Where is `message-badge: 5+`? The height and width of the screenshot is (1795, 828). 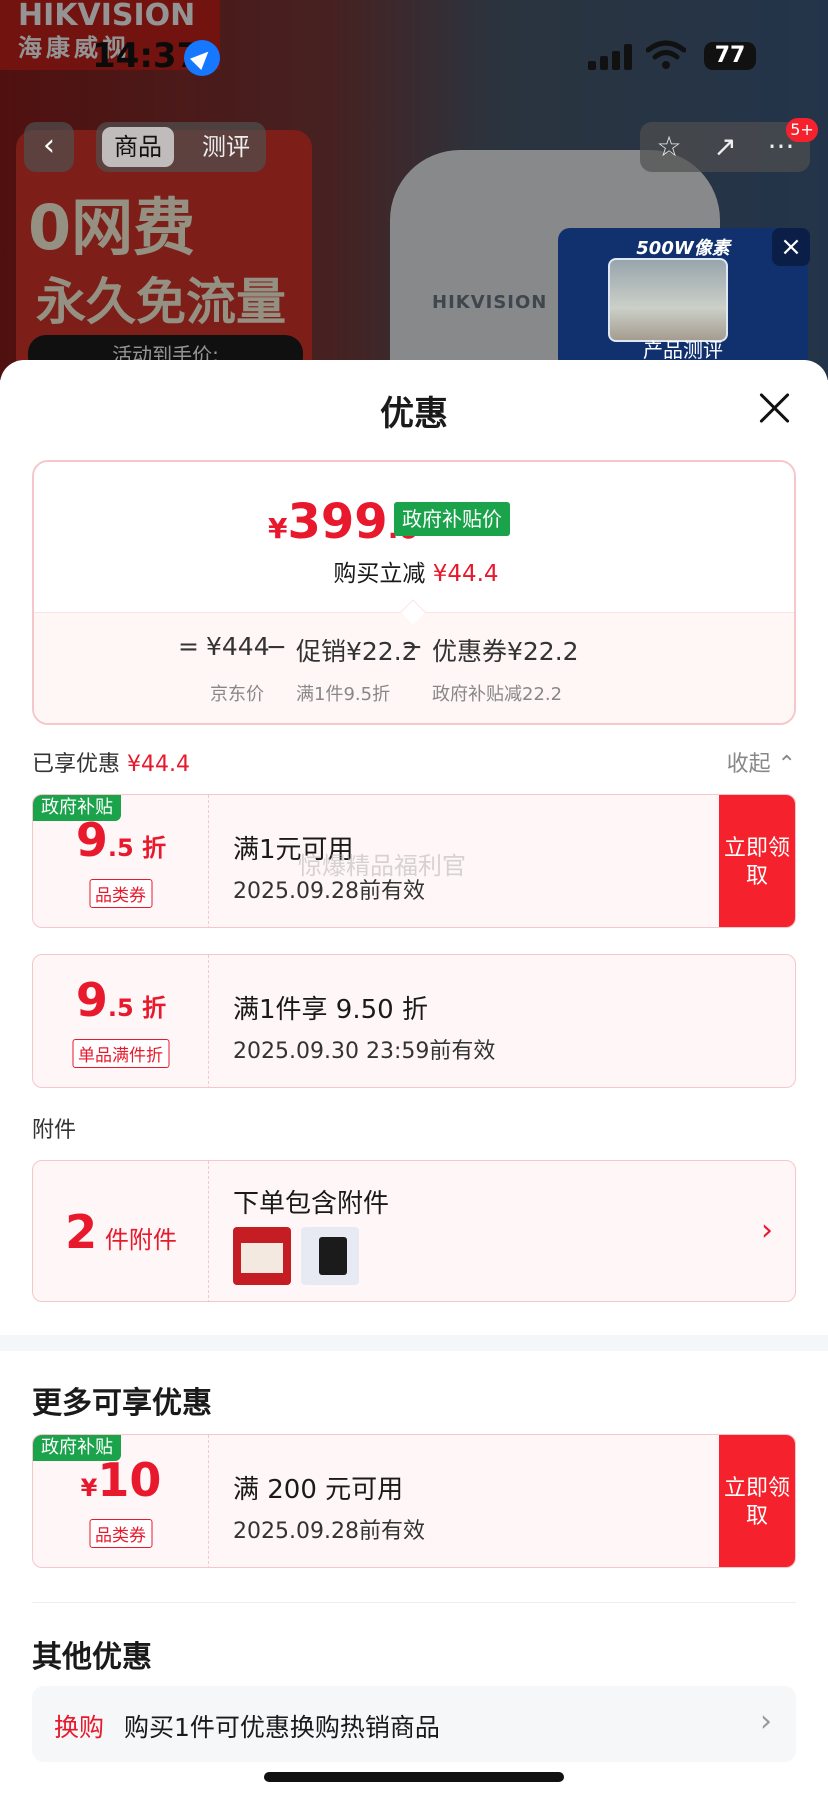
message-badge: 5+ is located at coordinates (802, 130).